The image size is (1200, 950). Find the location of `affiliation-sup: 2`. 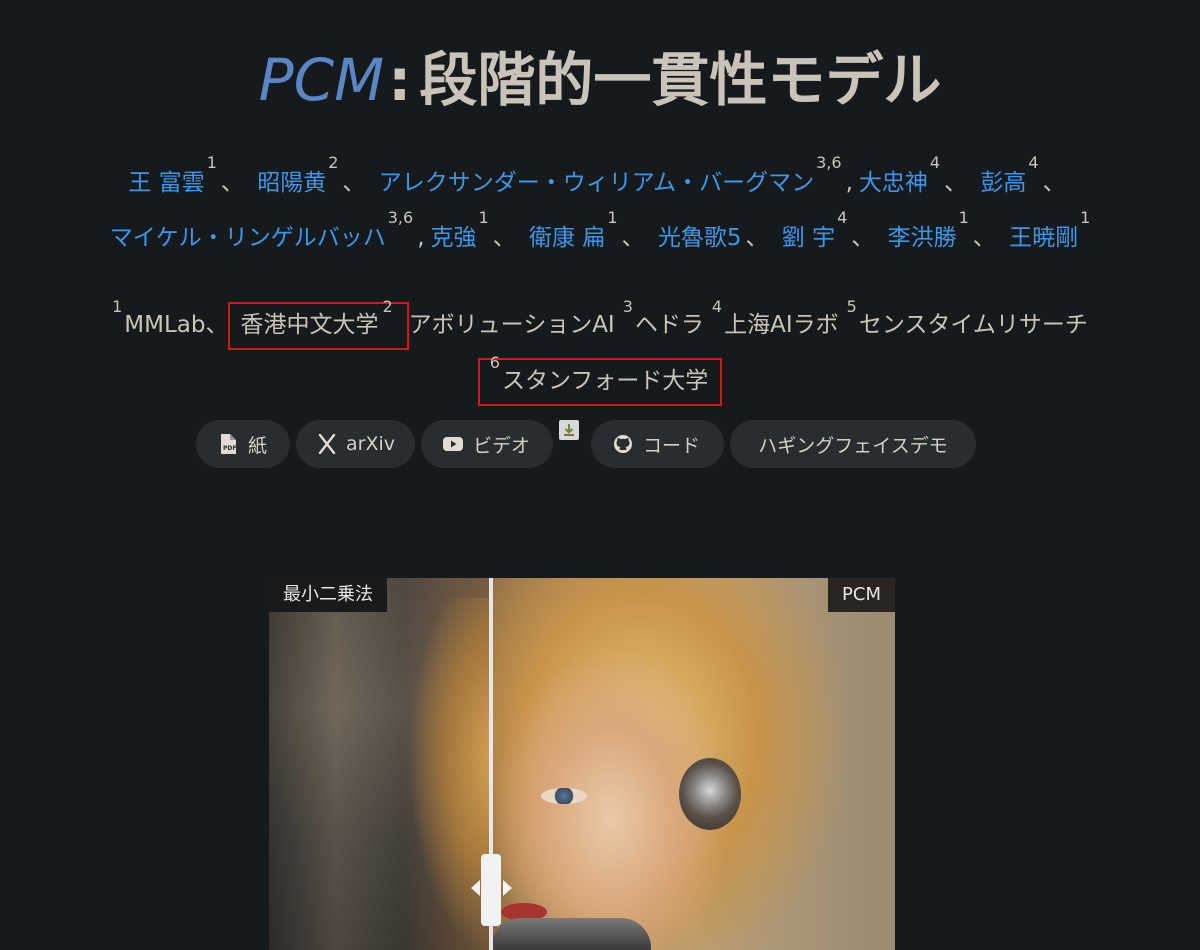

affiliation-sup: 2 is located at coordinates (387, 306).